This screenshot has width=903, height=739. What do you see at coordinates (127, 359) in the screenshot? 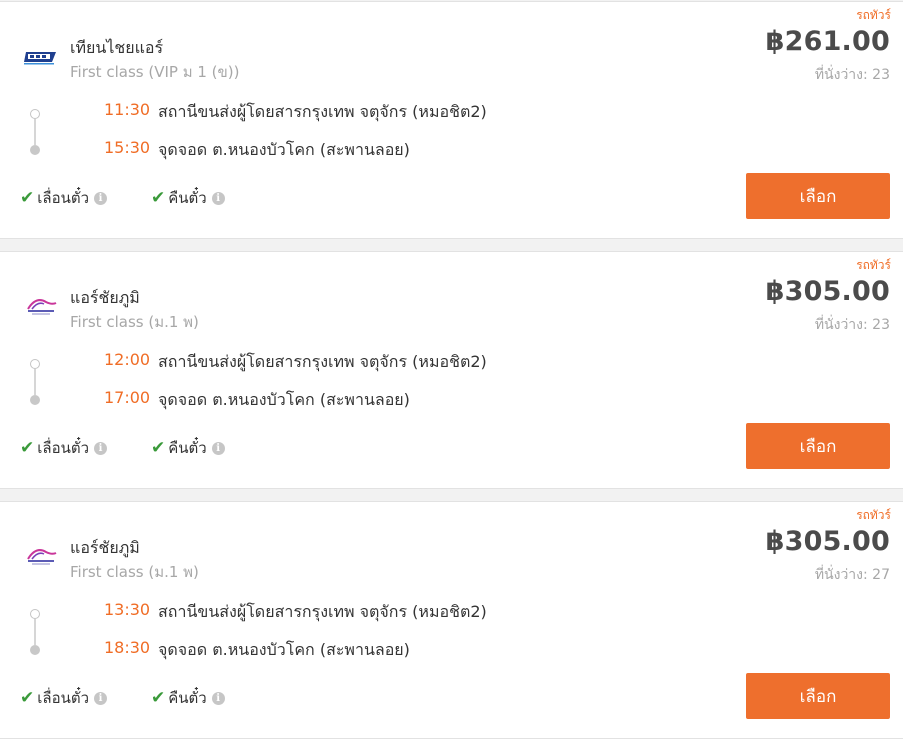
I see `departure-time: 12:00` at bounding box center [127, 359].